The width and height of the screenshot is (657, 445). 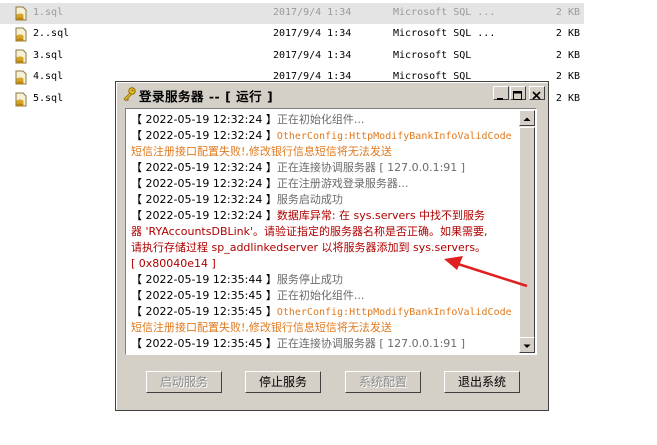 I want to click on maximize-icon, so click(x=517, y=95).